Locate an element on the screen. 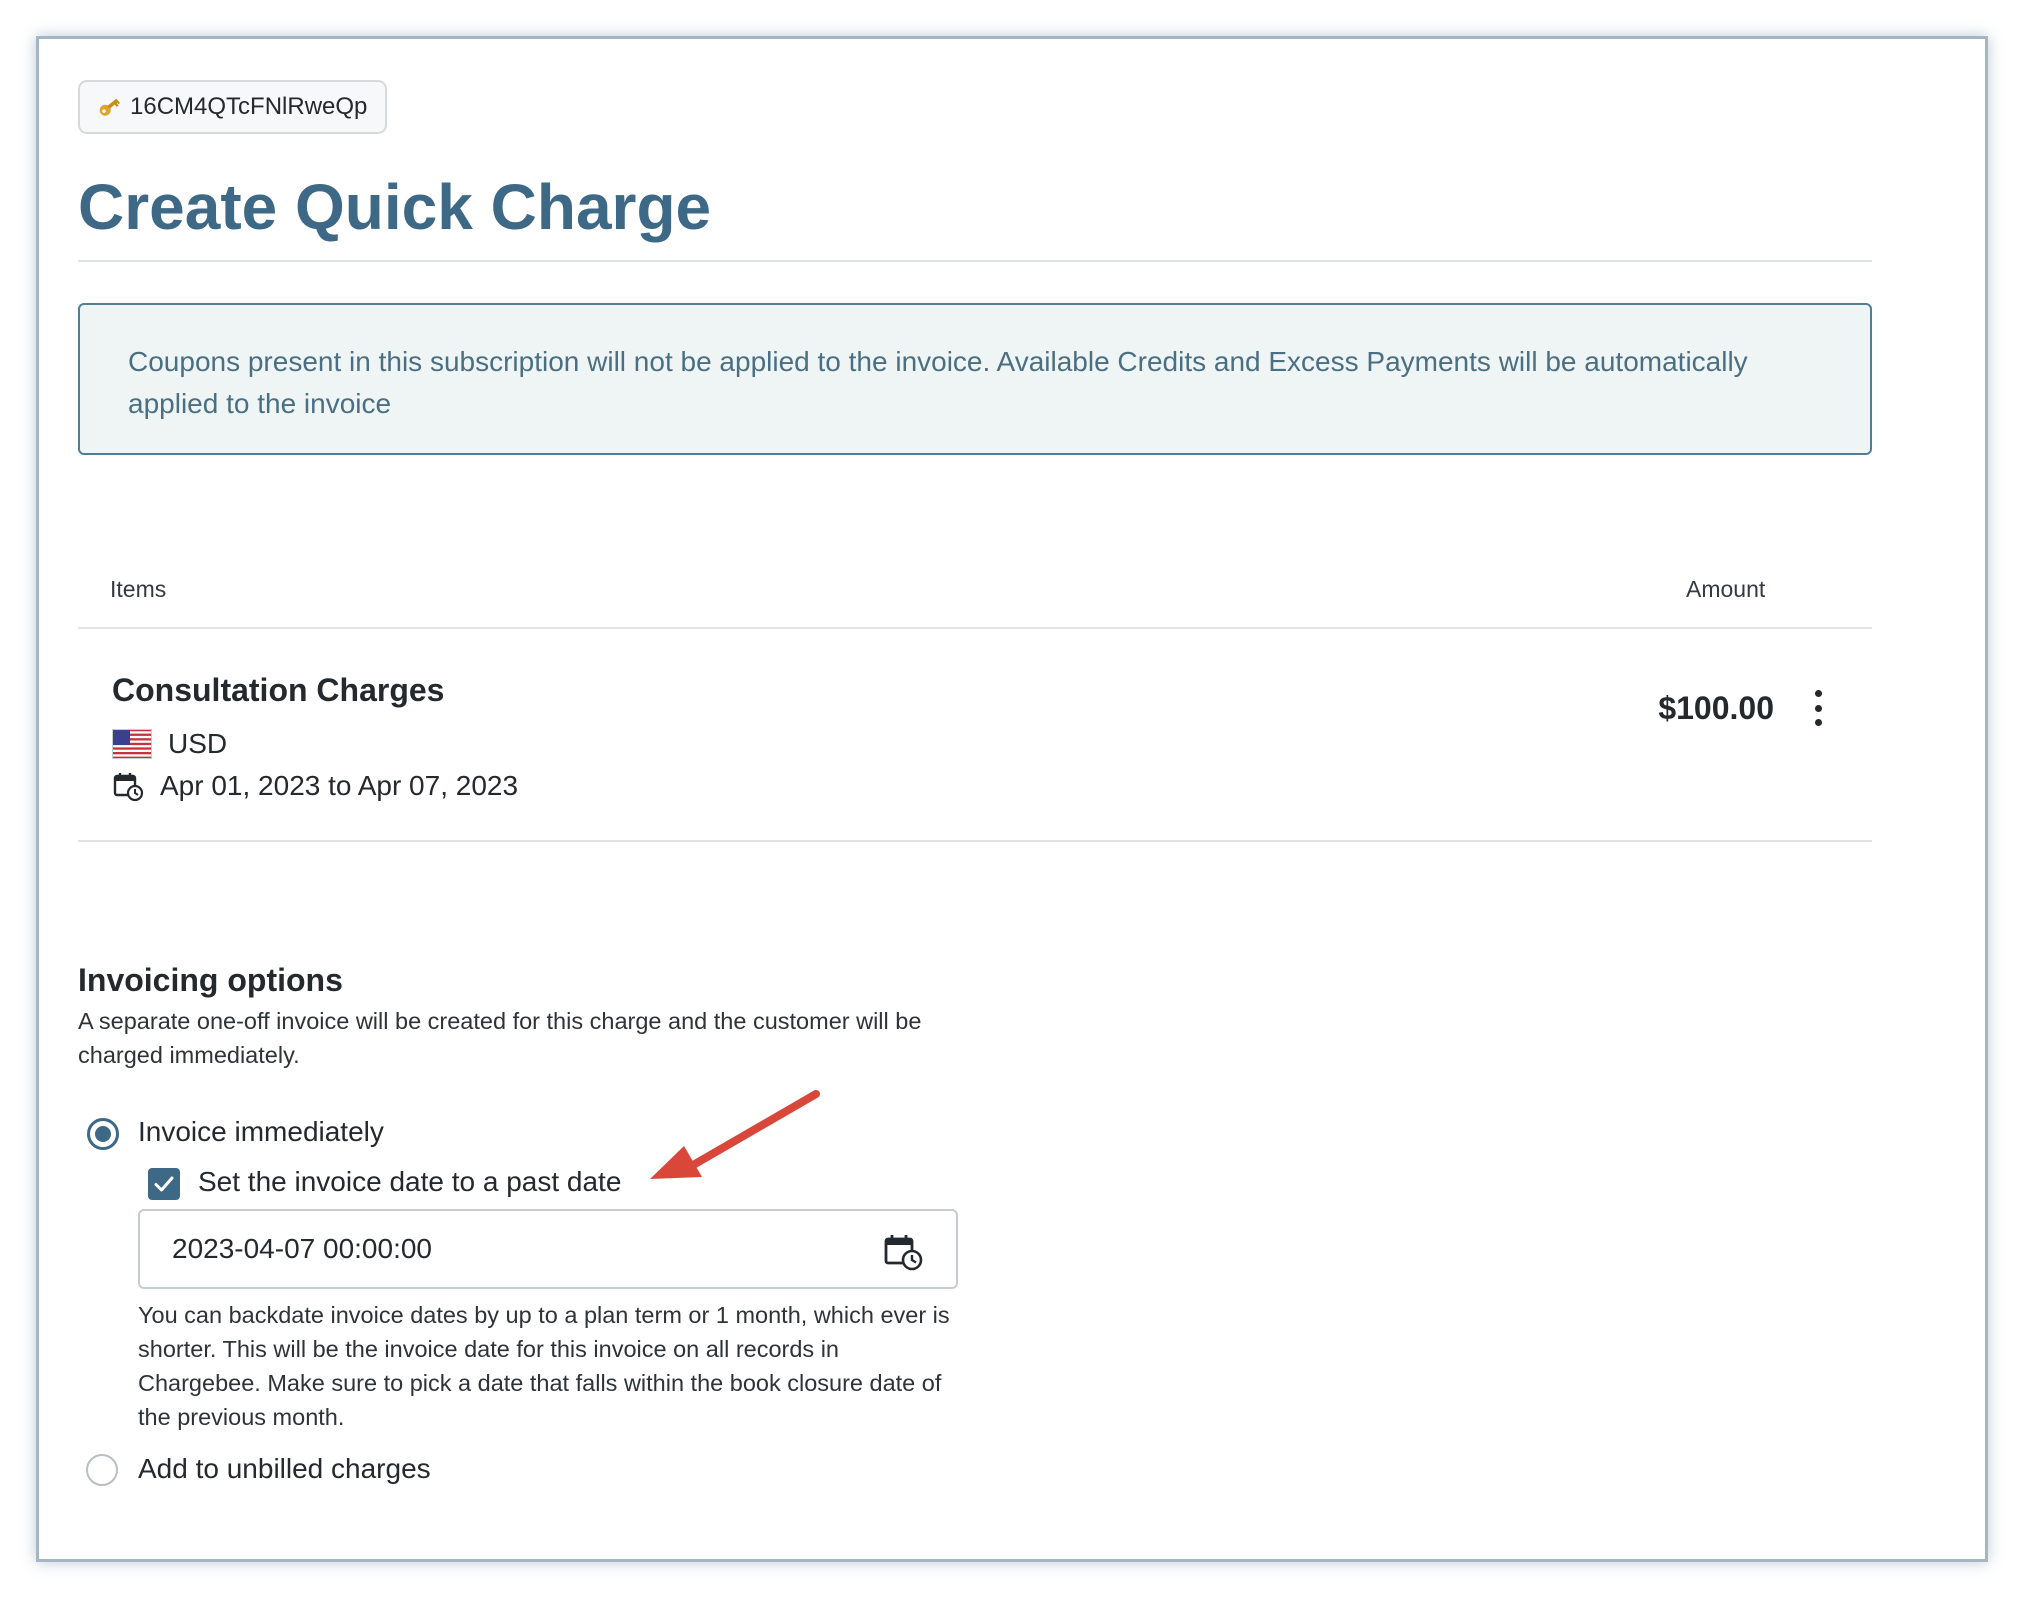 The image size is (2024, 1600). radio-label-add-to-unbilled: Add to unbilled charges is located at coordinates (284, 1469).